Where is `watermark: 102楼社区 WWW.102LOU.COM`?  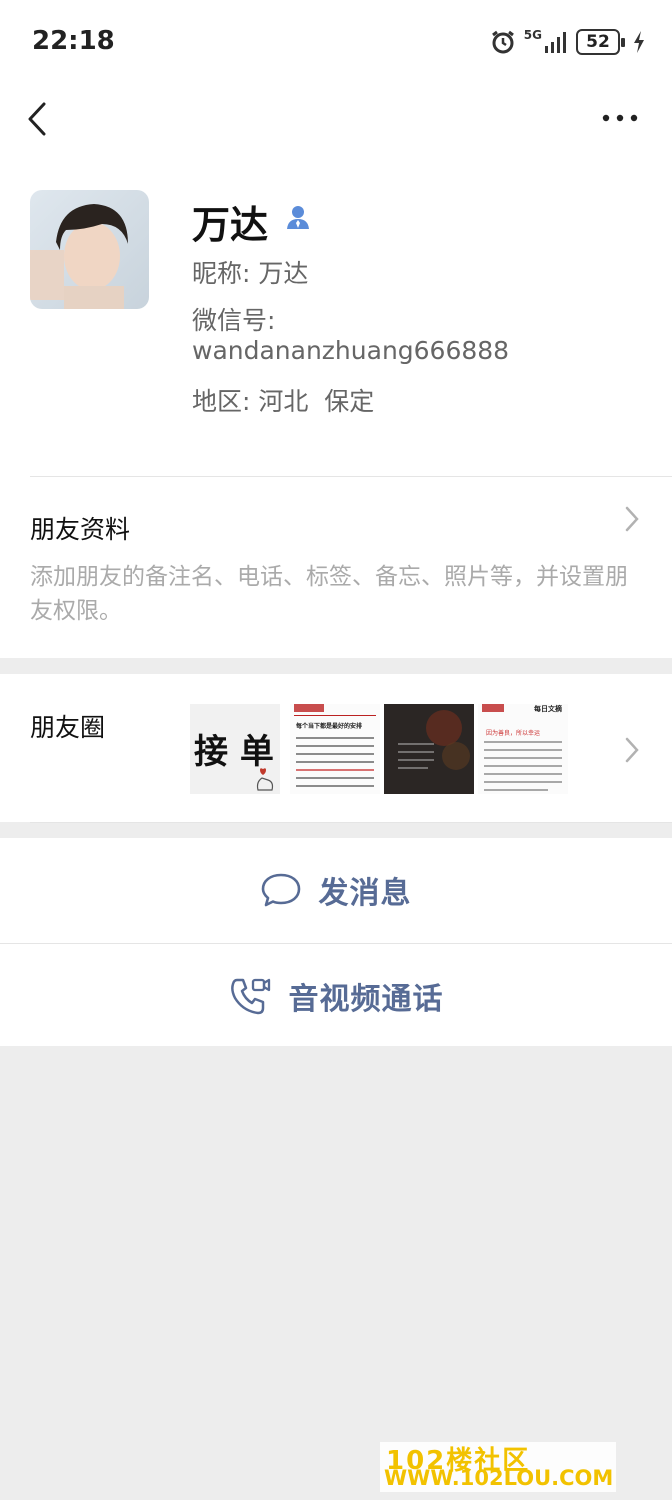
watermark: 102楼社区 WWW.102LOU.COM is located at coordinates (498, 1467).